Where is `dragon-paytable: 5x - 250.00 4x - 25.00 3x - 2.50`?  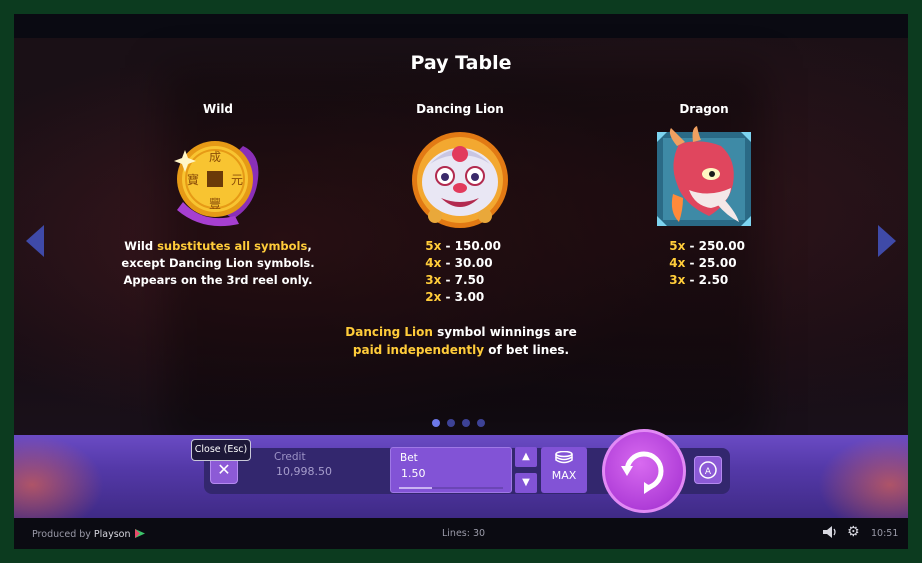
dragon-paytable: 5x - 250.00 4x - 25.00 3x - 2.50 is located at coordinates (704, 263).